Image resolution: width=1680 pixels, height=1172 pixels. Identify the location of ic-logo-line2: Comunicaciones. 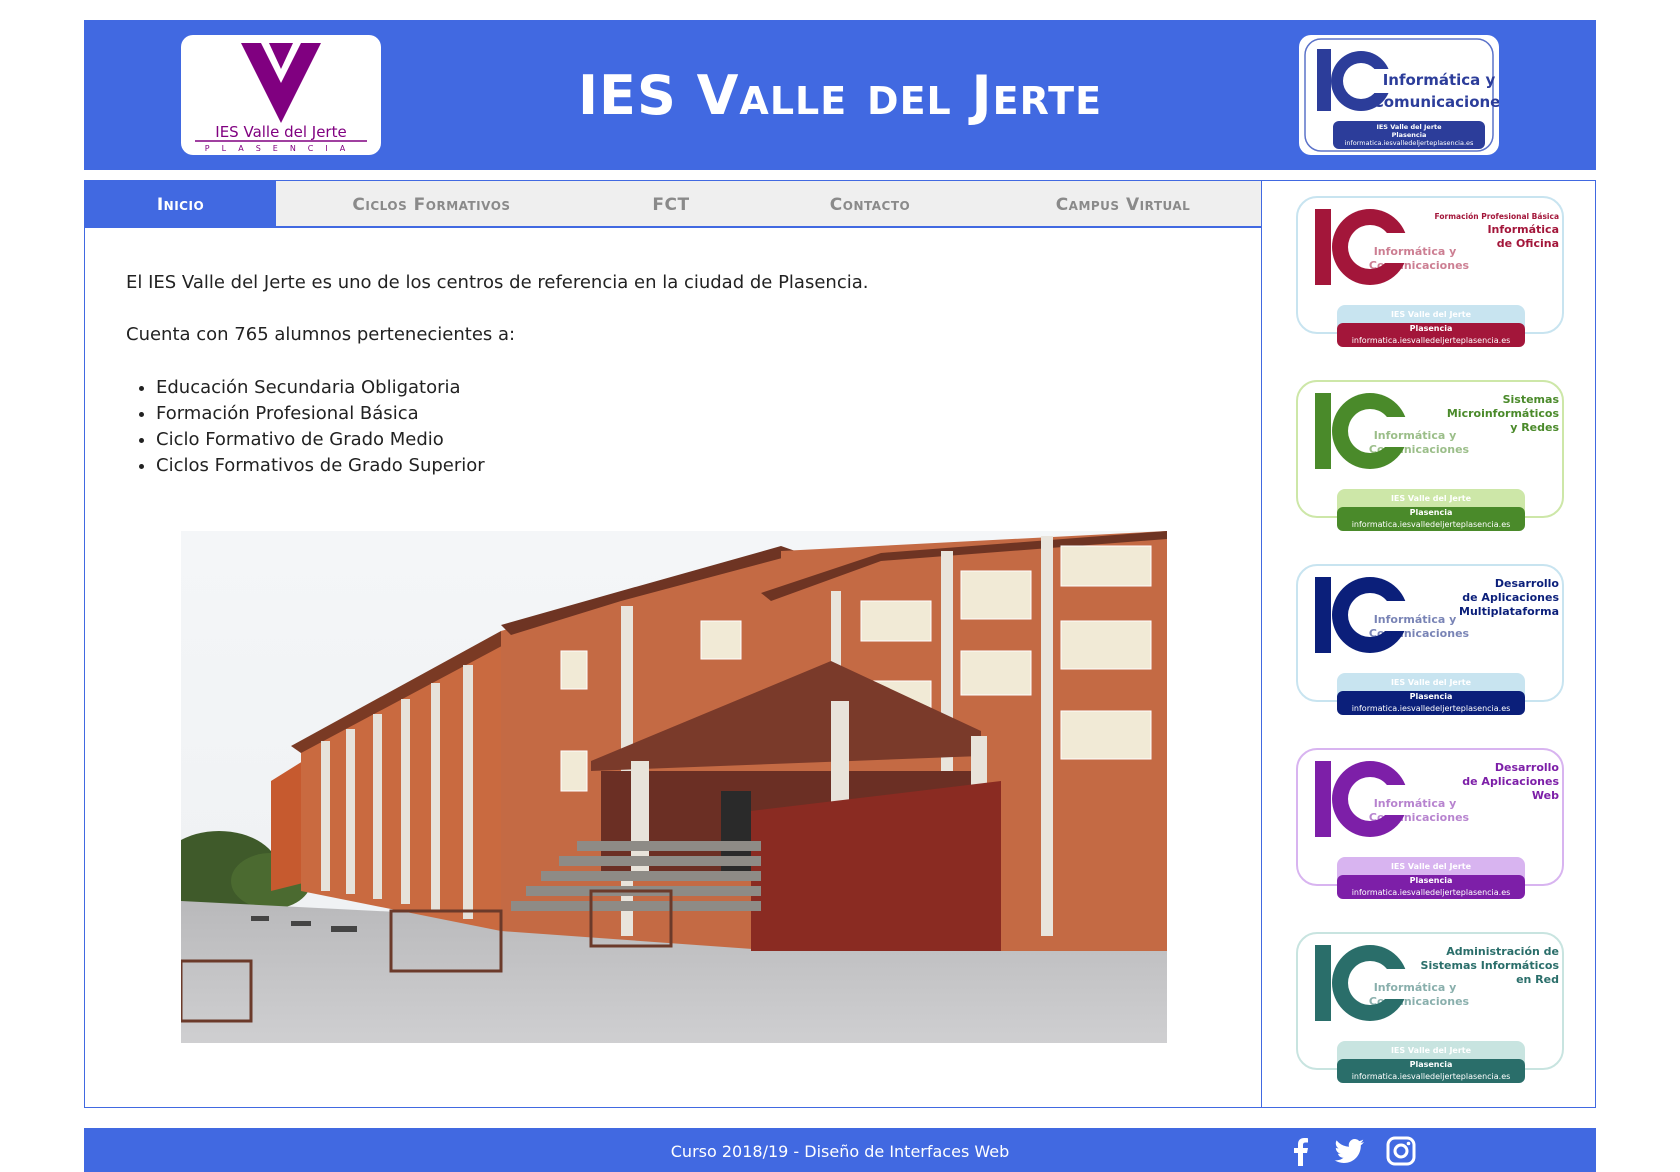
(1436, 102).